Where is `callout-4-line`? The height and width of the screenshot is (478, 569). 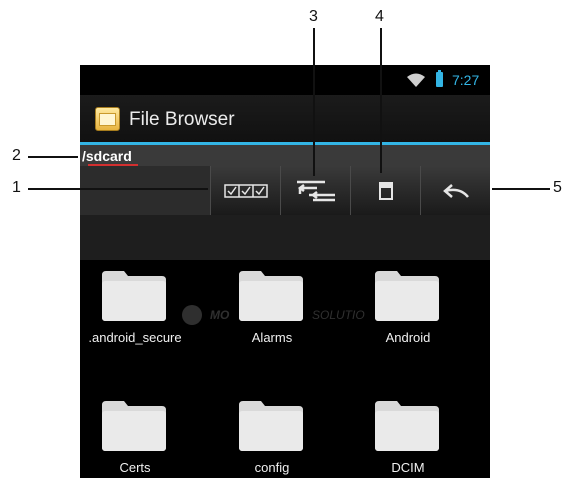
callout-4-line is located at coordinates (381, 100).